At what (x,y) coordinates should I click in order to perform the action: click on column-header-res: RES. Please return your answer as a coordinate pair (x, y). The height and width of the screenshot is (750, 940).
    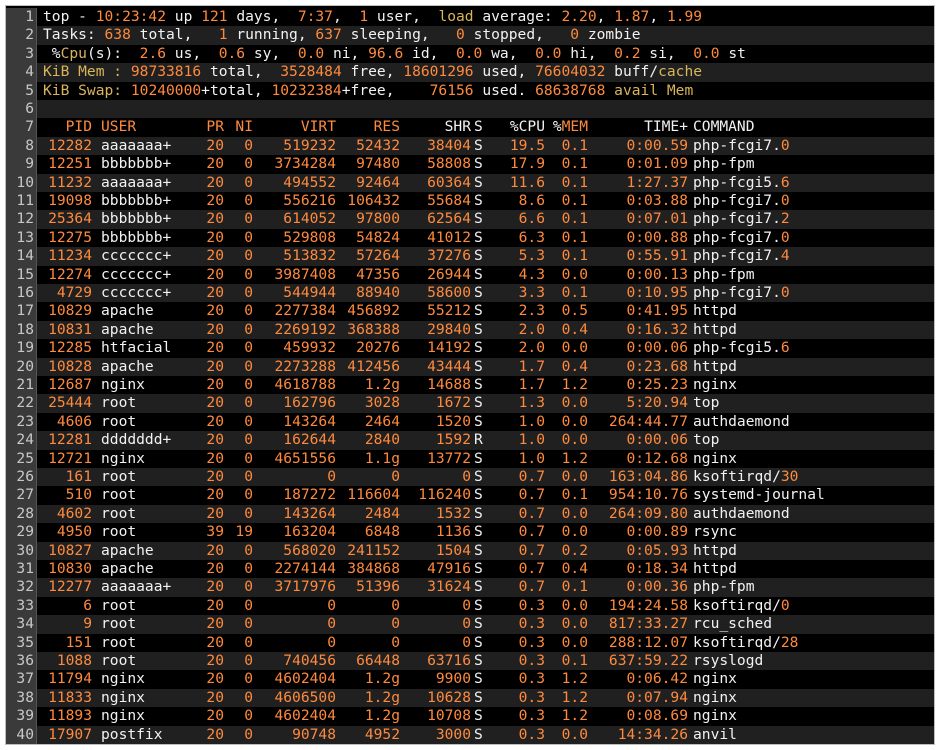
    Looking at the image, I should click on (368, 127).